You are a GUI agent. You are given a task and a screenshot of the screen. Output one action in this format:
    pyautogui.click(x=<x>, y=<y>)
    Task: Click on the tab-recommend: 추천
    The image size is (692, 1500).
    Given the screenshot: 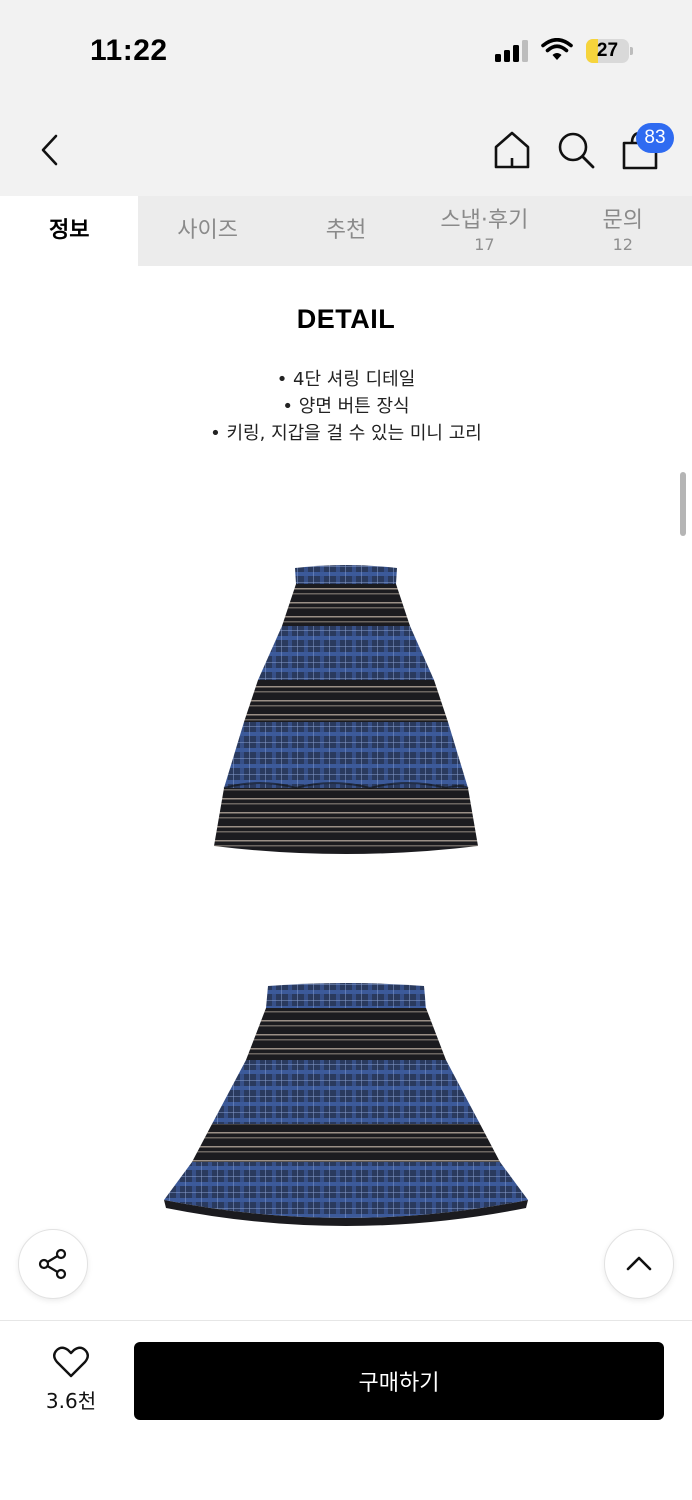 What is the action you would take?
    pyautogui.click(x=346, y=231)
    